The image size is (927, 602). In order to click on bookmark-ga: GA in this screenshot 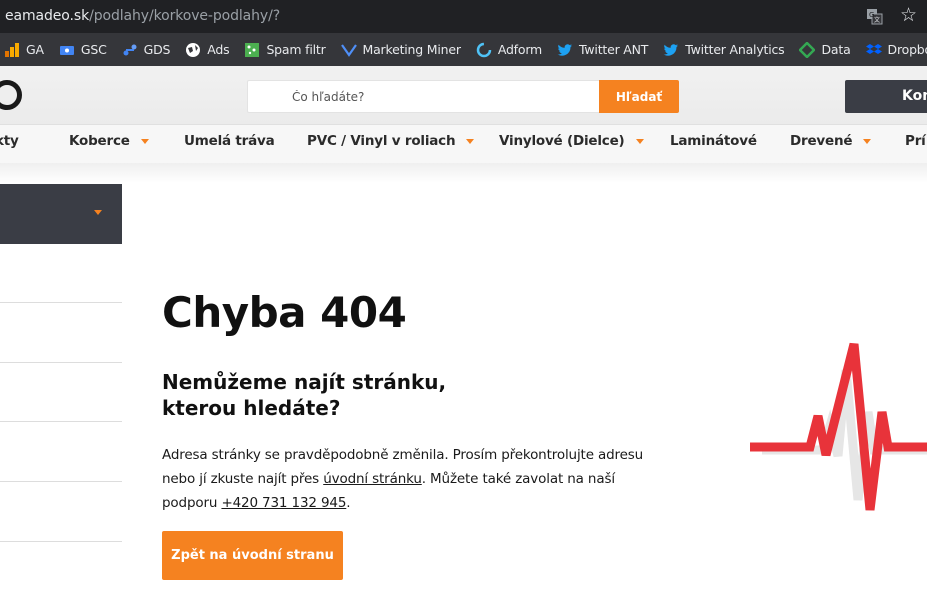, I will do `click(24, 50)`.